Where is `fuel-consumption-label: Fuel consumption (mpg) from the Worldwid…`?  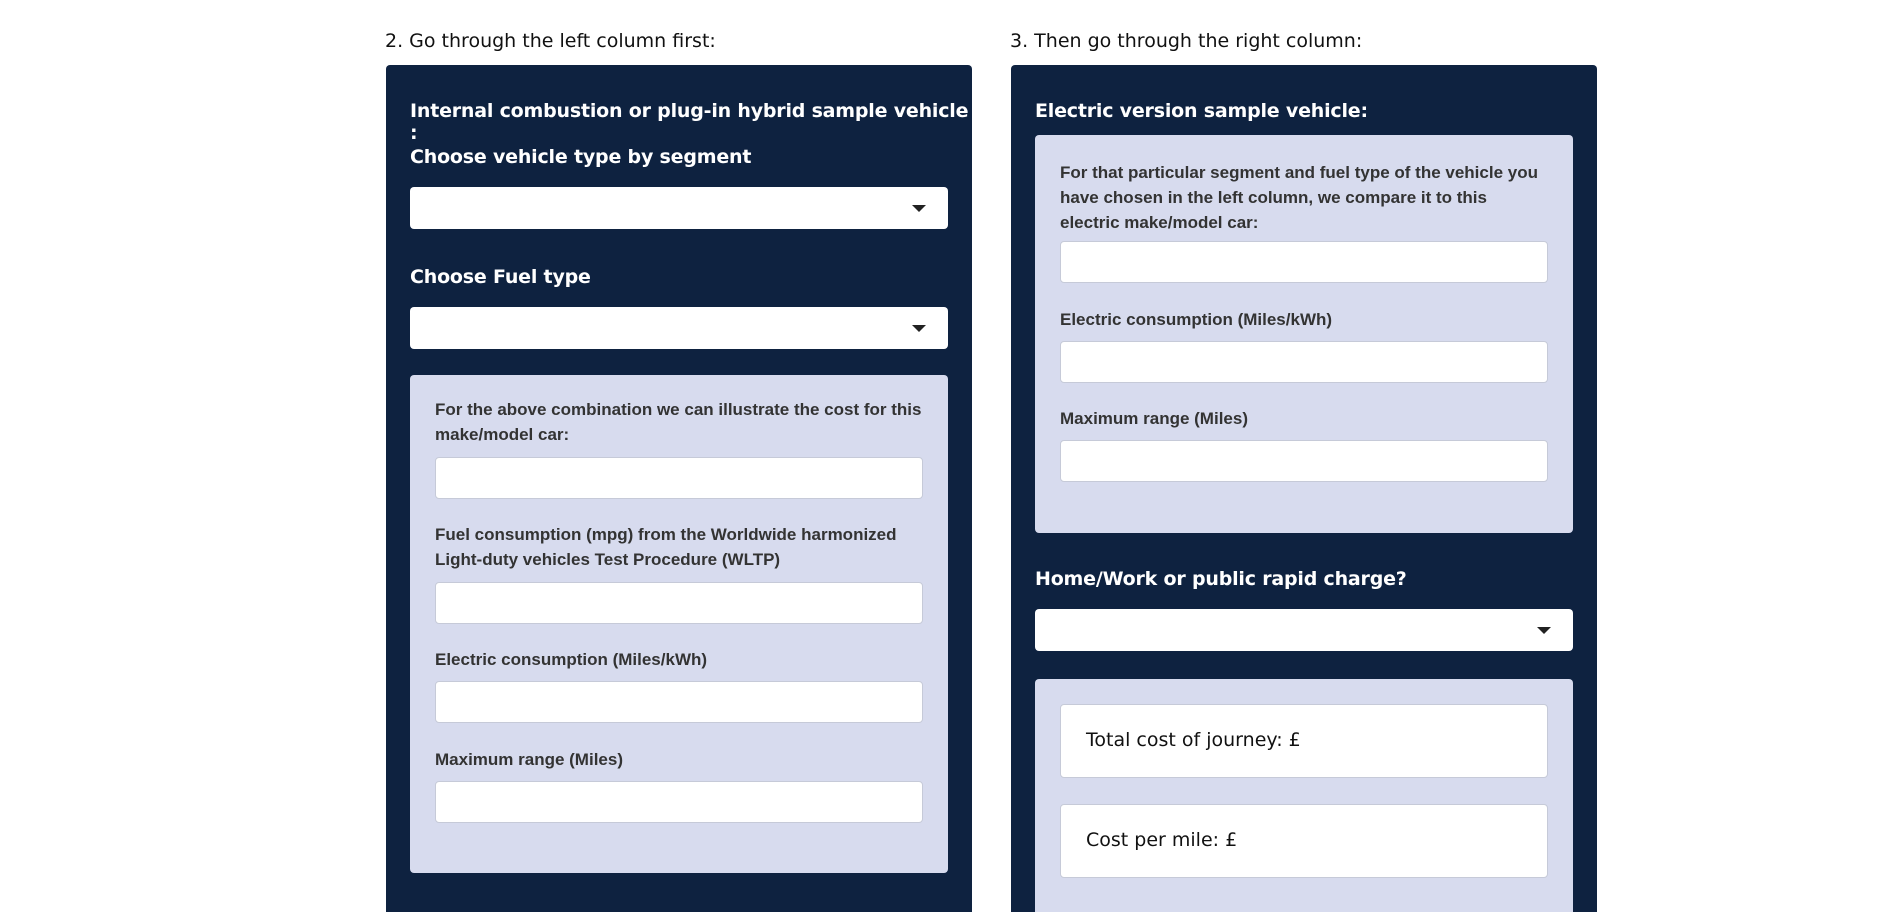
fuel-consumption-label: Fuel consumption (mpg) from the Worldwid… is located at coordinates (666, 547).